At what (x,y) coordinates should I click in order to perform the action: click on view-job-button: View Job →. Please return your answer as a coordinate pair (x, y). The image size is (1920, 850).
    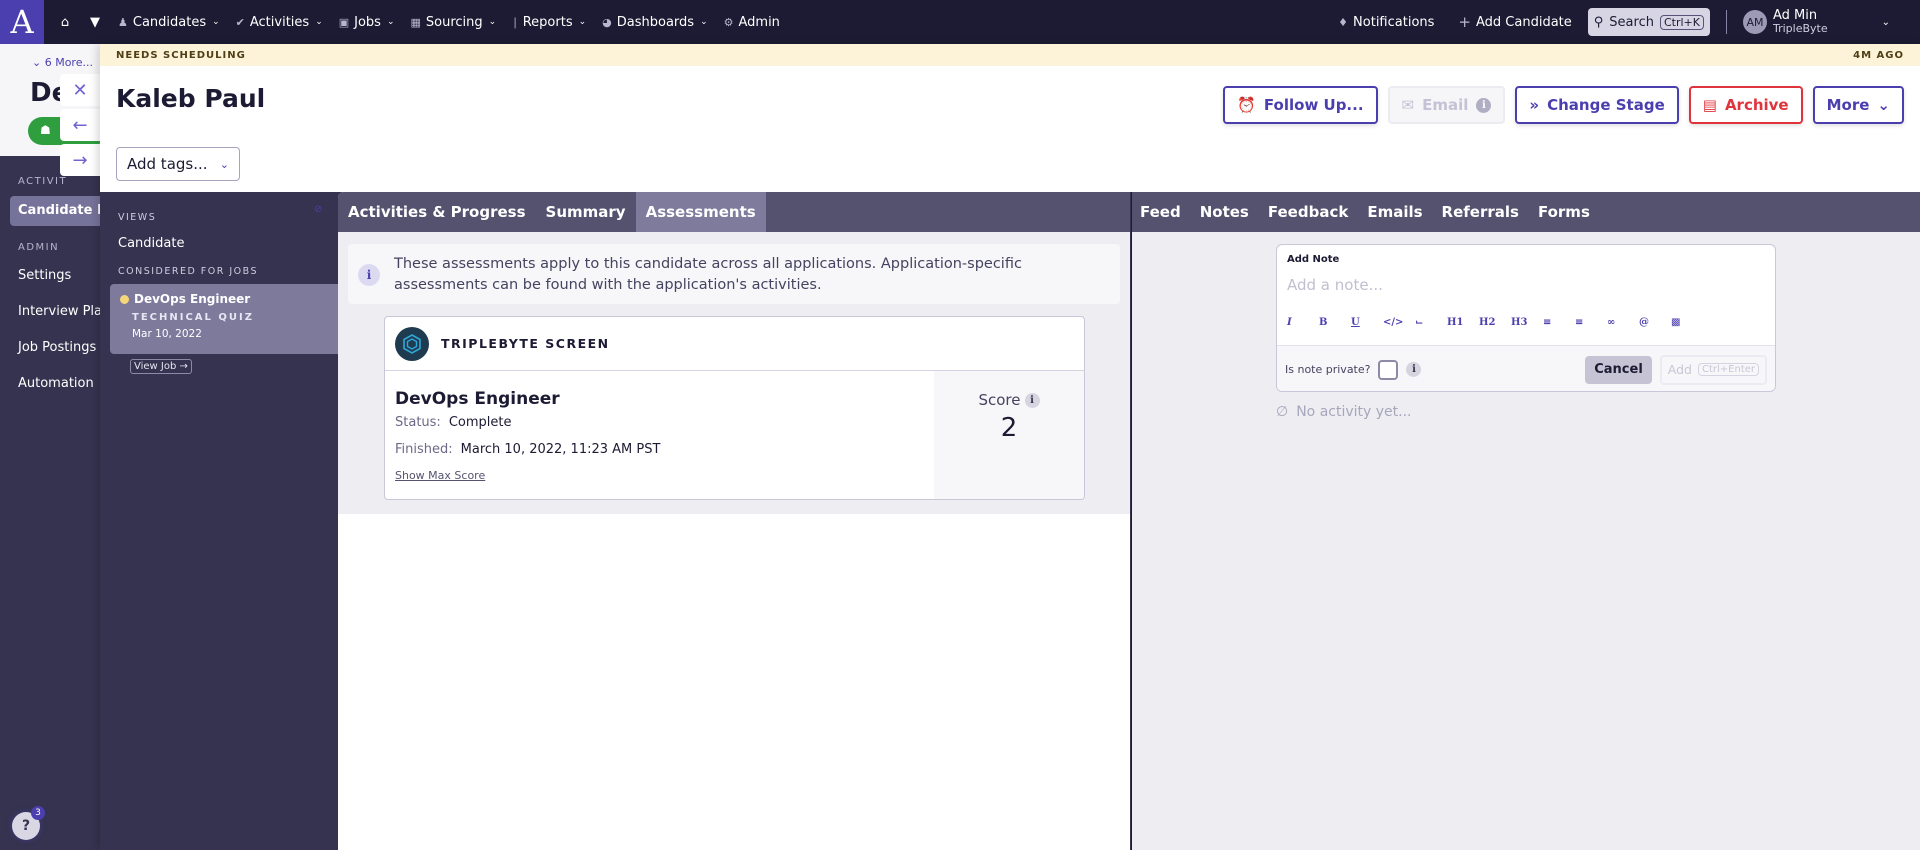
    Looking at the image, I should click on (161, 366).